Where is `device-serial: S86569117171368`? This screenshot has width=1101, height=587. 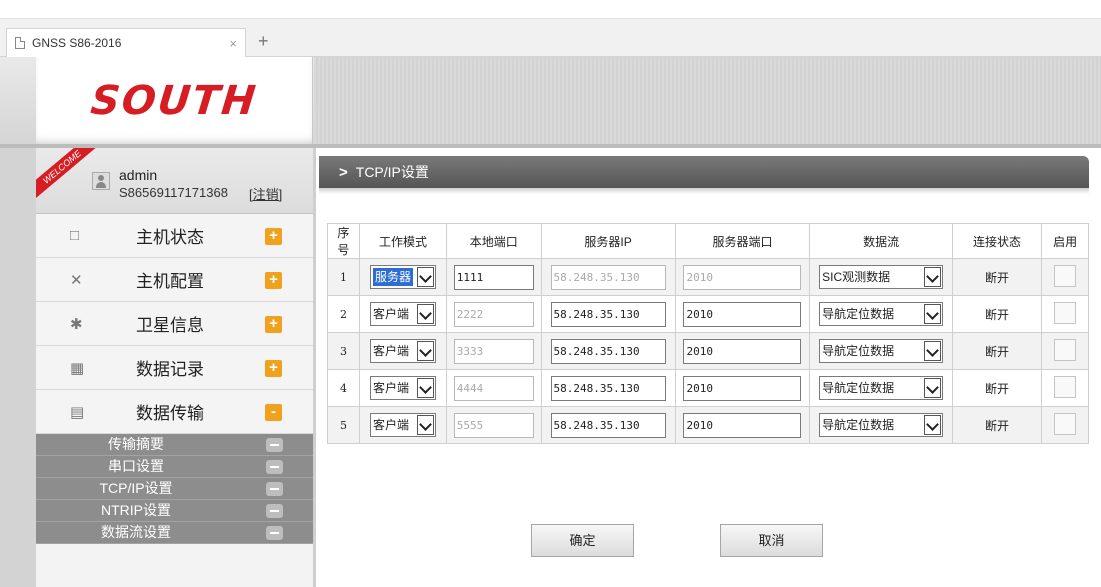
device-serial: S86569117171368 is located at coordinates (173, 192).